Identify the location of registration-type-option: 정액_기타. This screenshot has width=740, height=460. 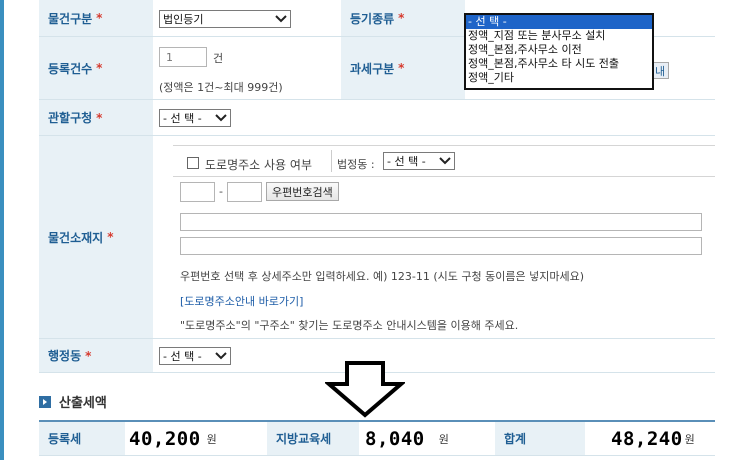
(559, 78).